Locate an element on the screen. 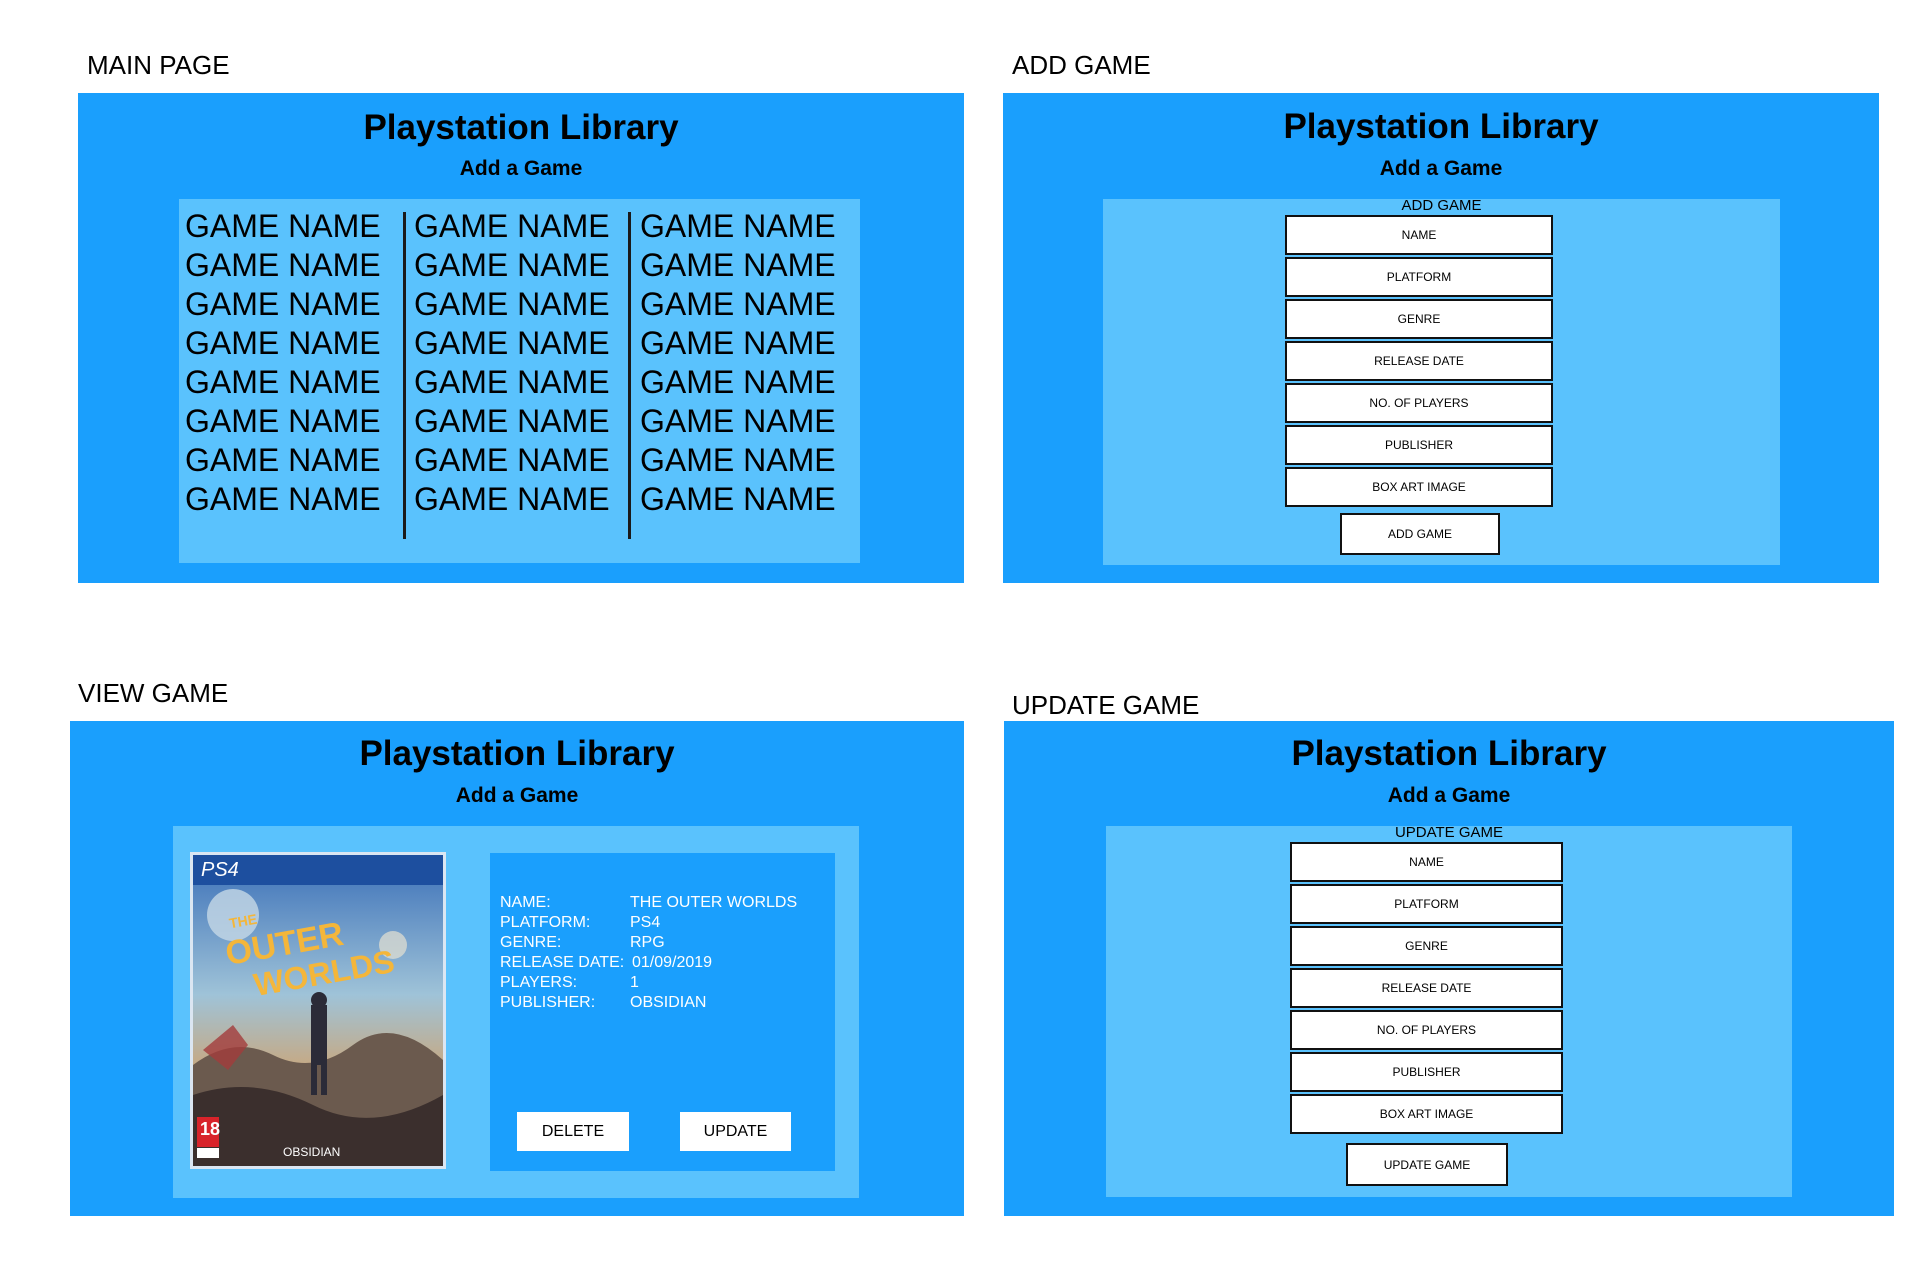 This screenshot has width=1918, height=1264. playstation-logo-icon: PS4 is located at coordinates (220, 870).